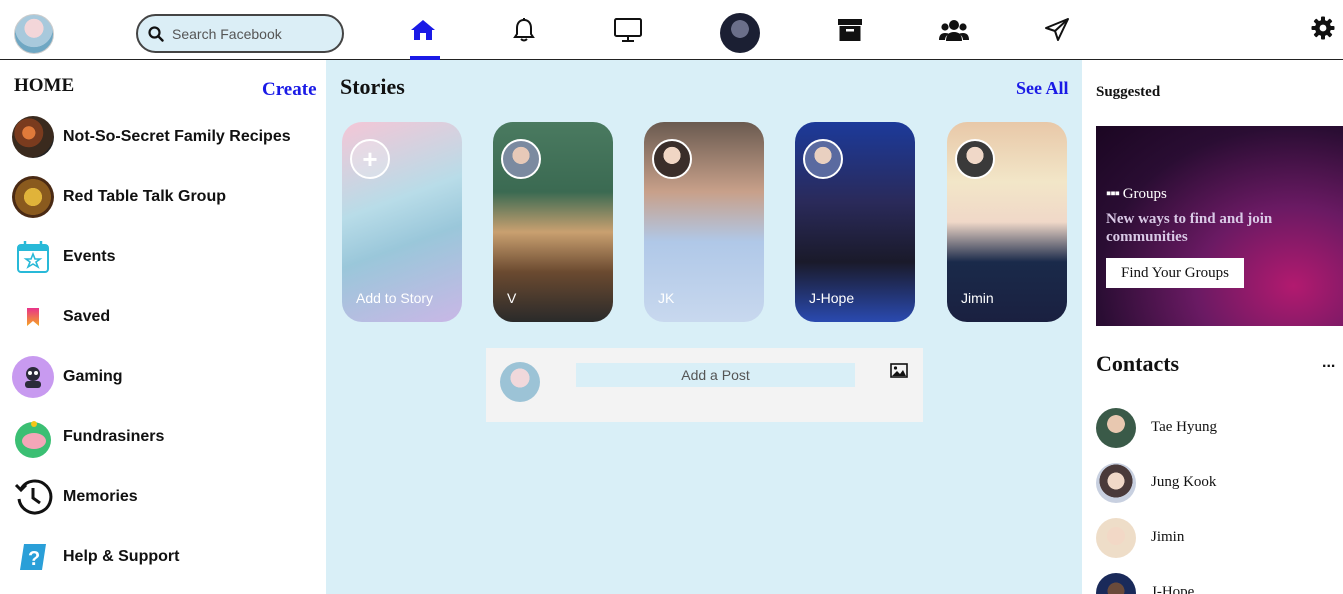  What do you see at coordinates (520, 382) in the screenshot?
I see `composer-avatar` at bounding box center [520, 382].